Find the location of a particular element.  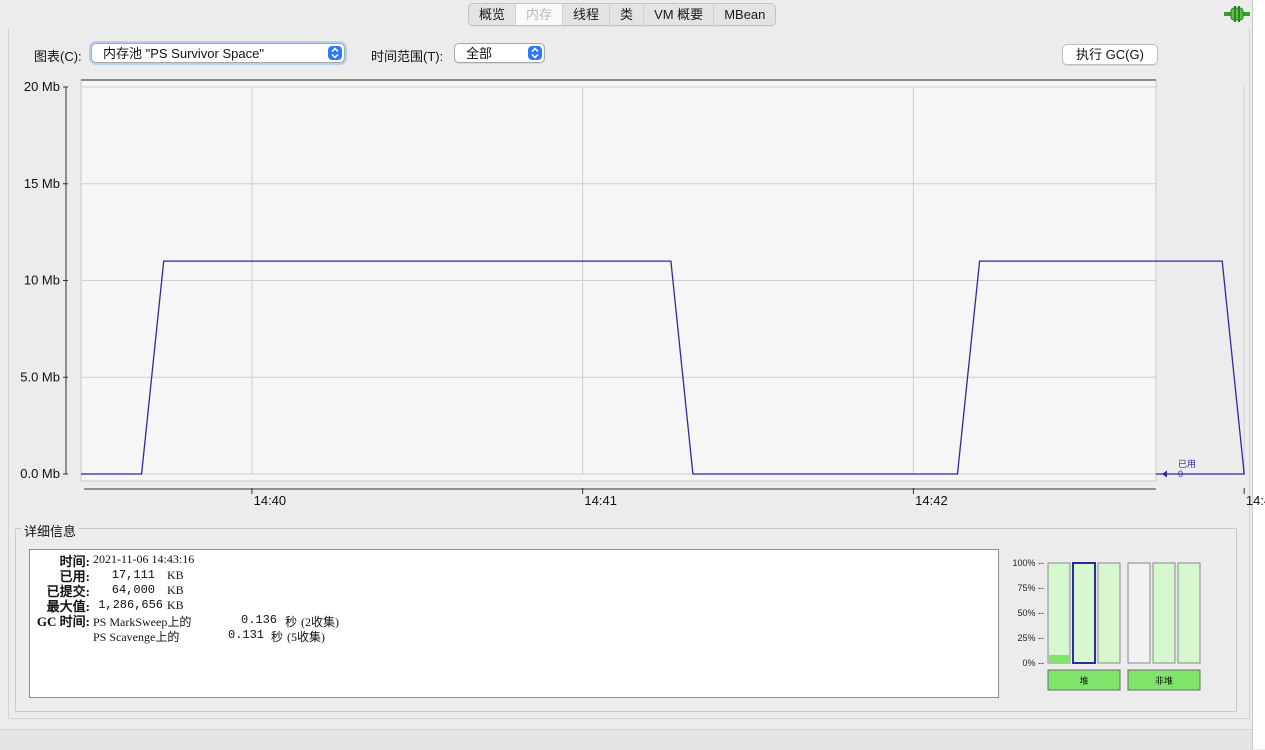

x-tick-label: 14:40 is located at coordinates (270, 500).